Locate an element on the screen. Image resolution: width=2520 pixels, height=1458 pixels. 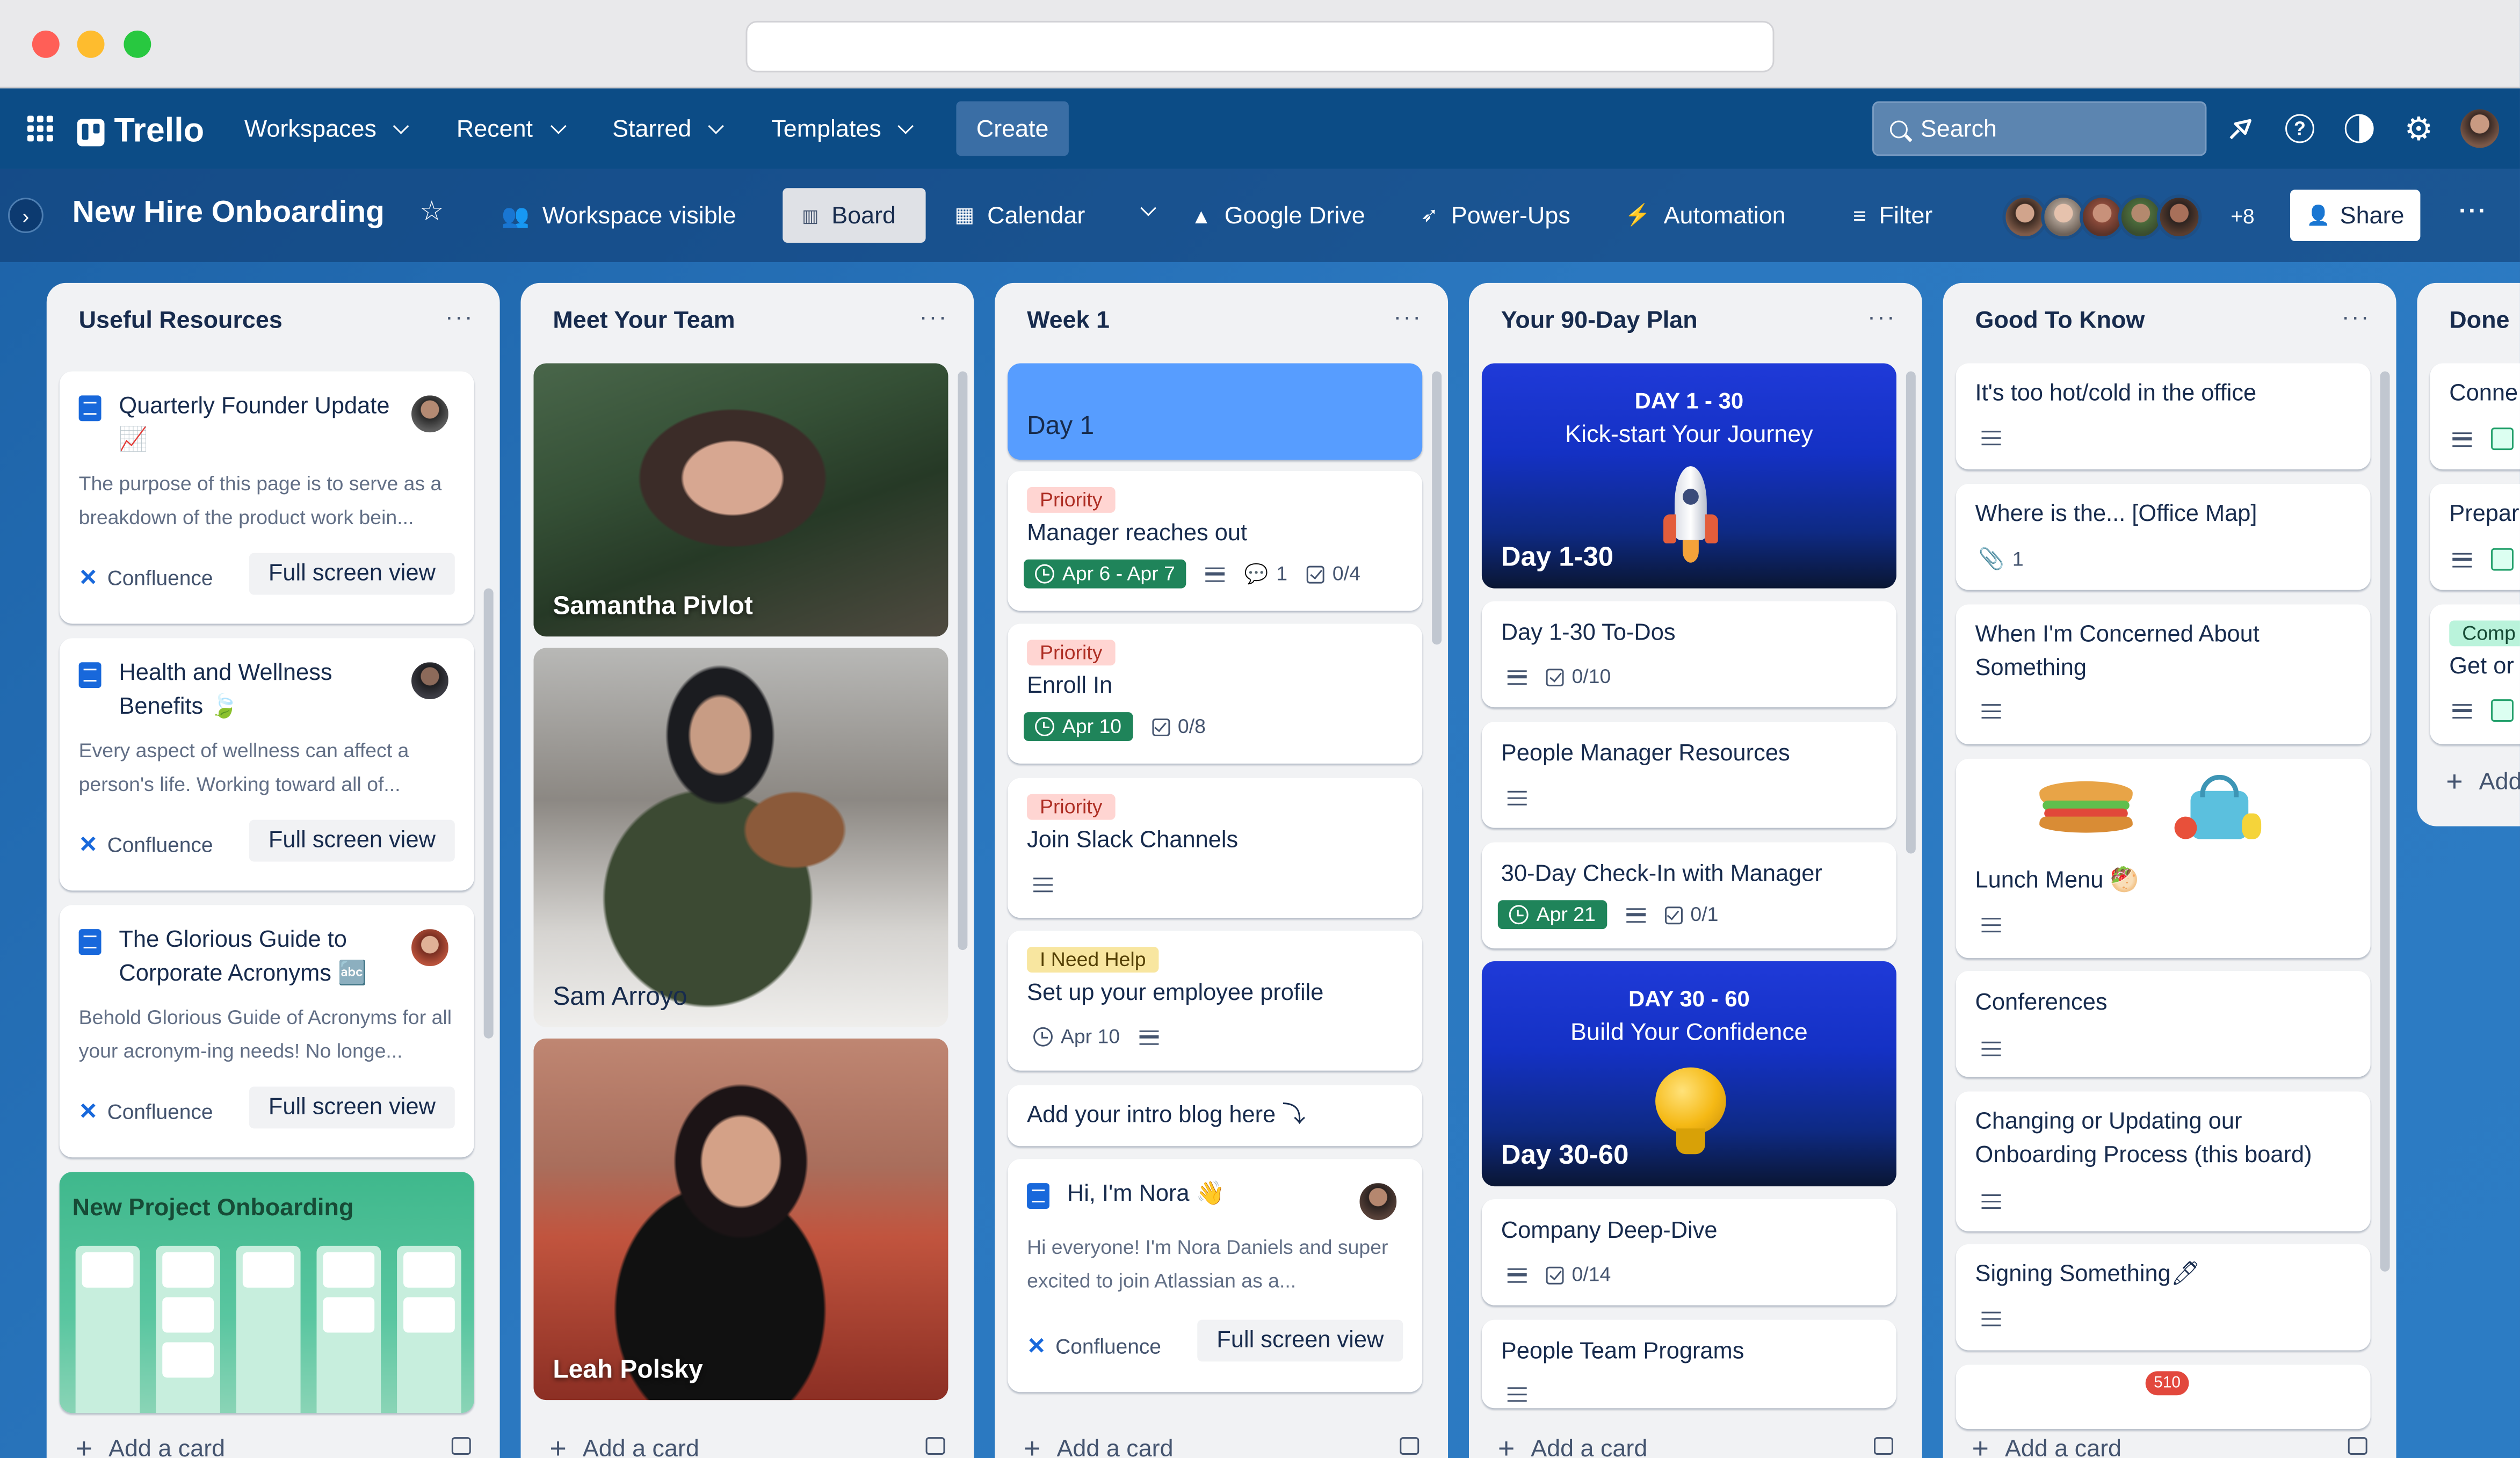
settings-gear-icon: ⚙ is located at coordinates (2418, 130).